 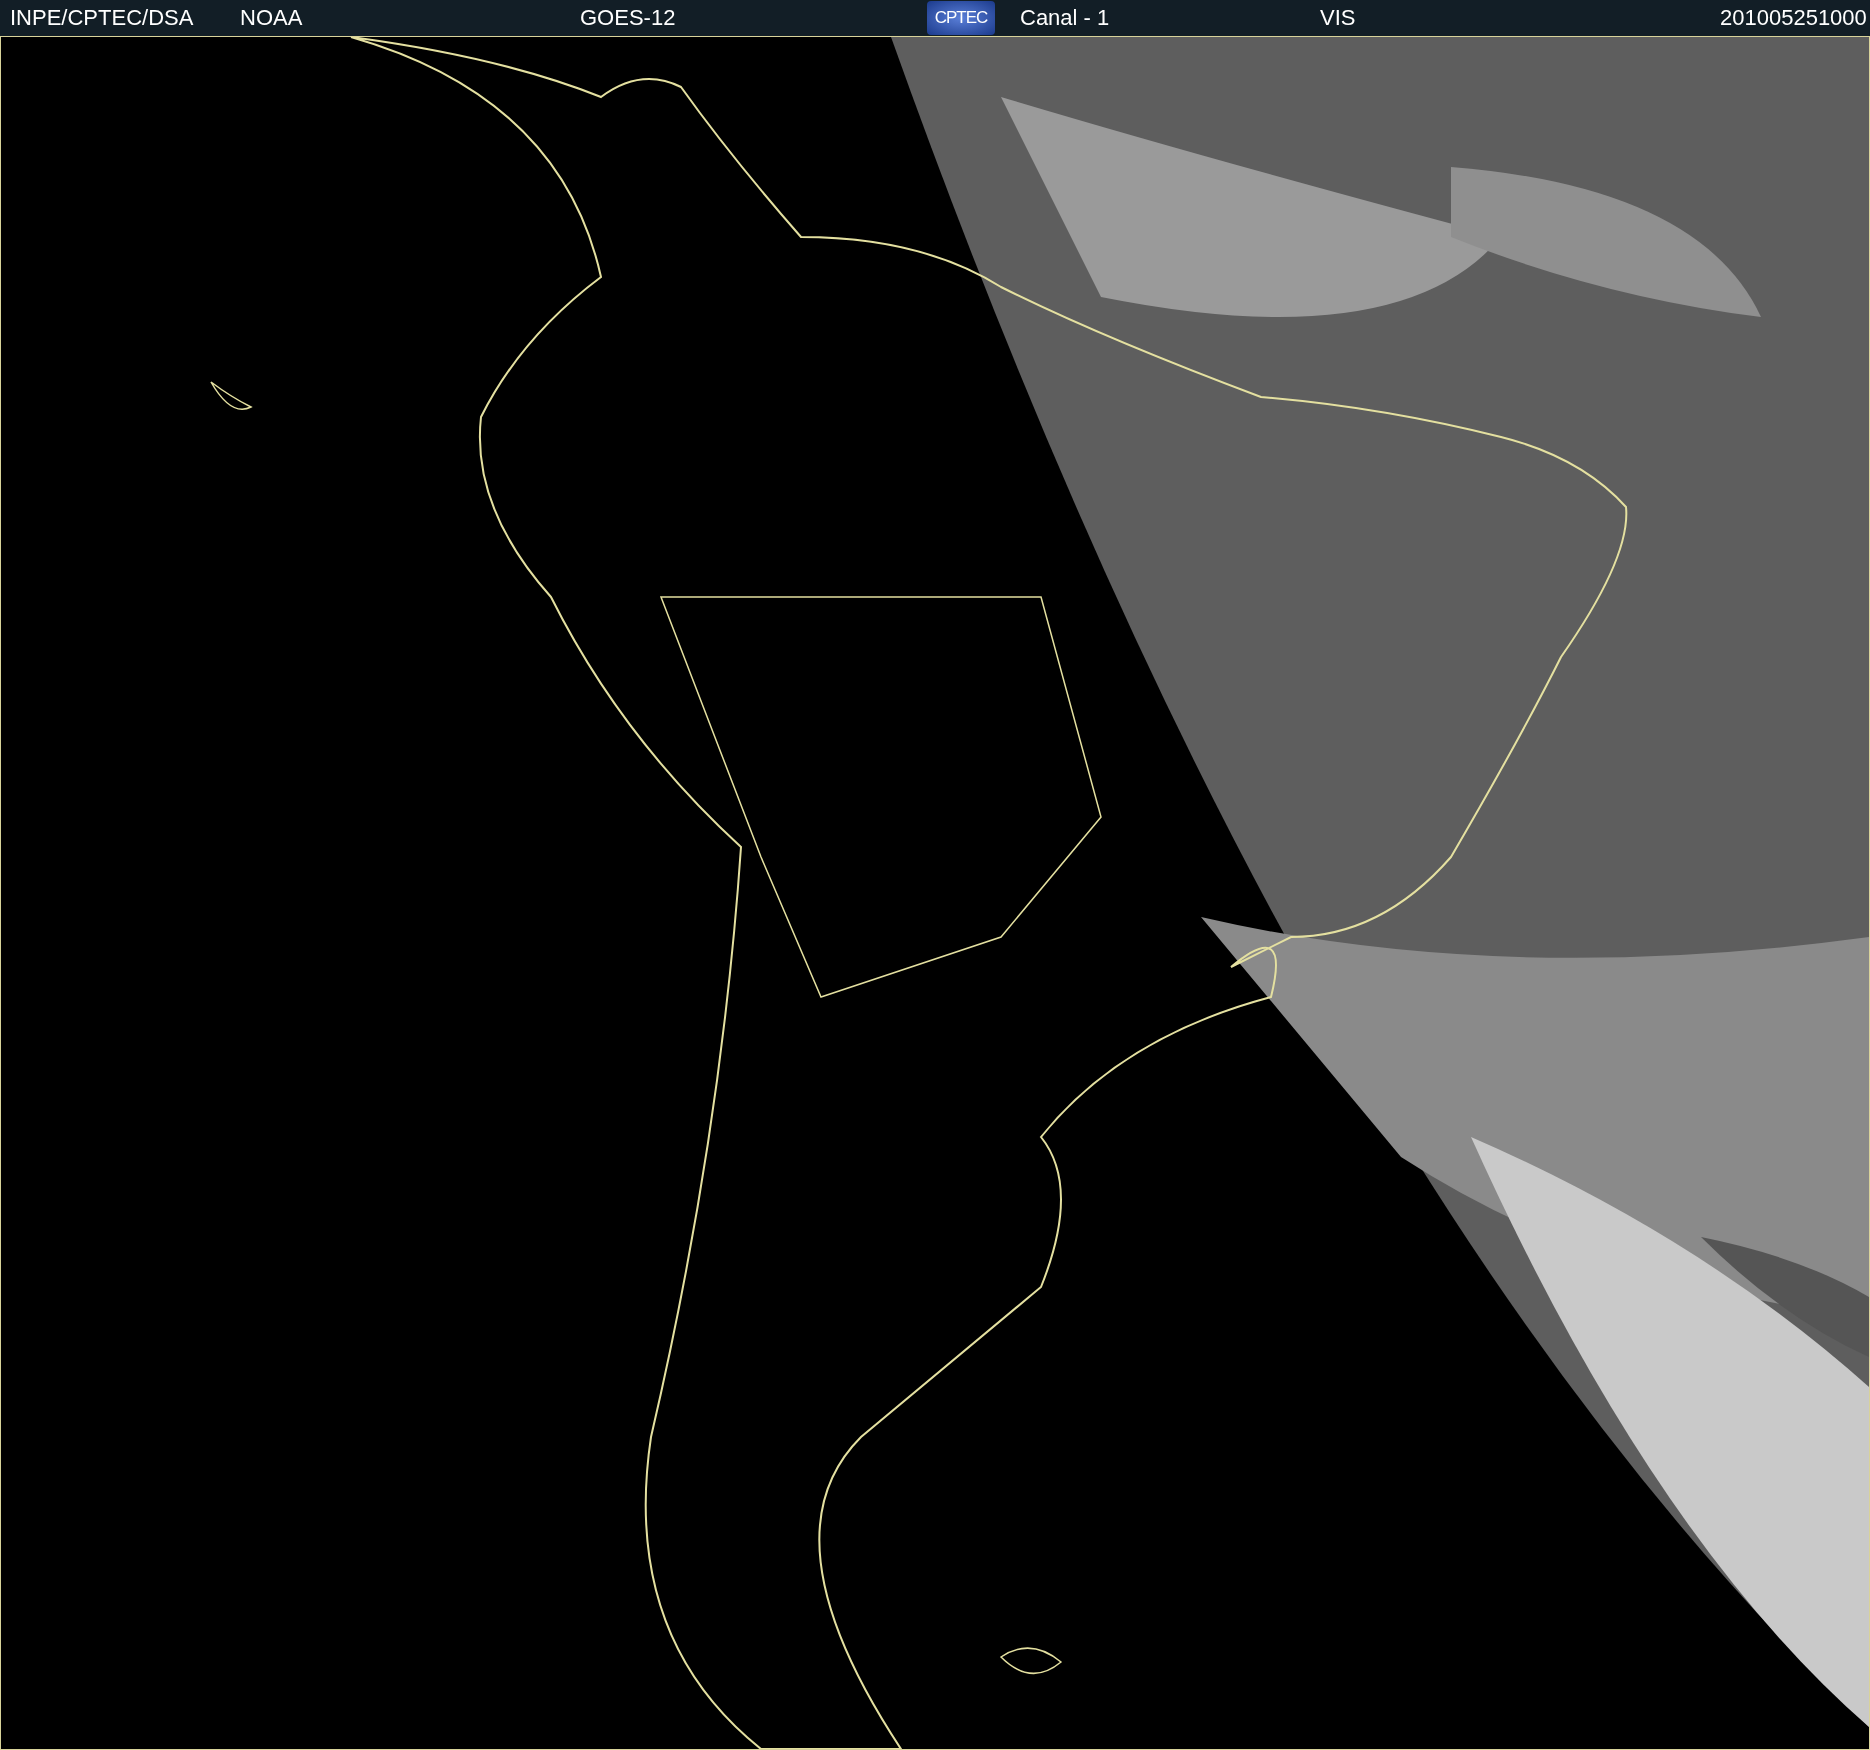 I want to click on header-label: VIS, so click(x=1338, y=18).